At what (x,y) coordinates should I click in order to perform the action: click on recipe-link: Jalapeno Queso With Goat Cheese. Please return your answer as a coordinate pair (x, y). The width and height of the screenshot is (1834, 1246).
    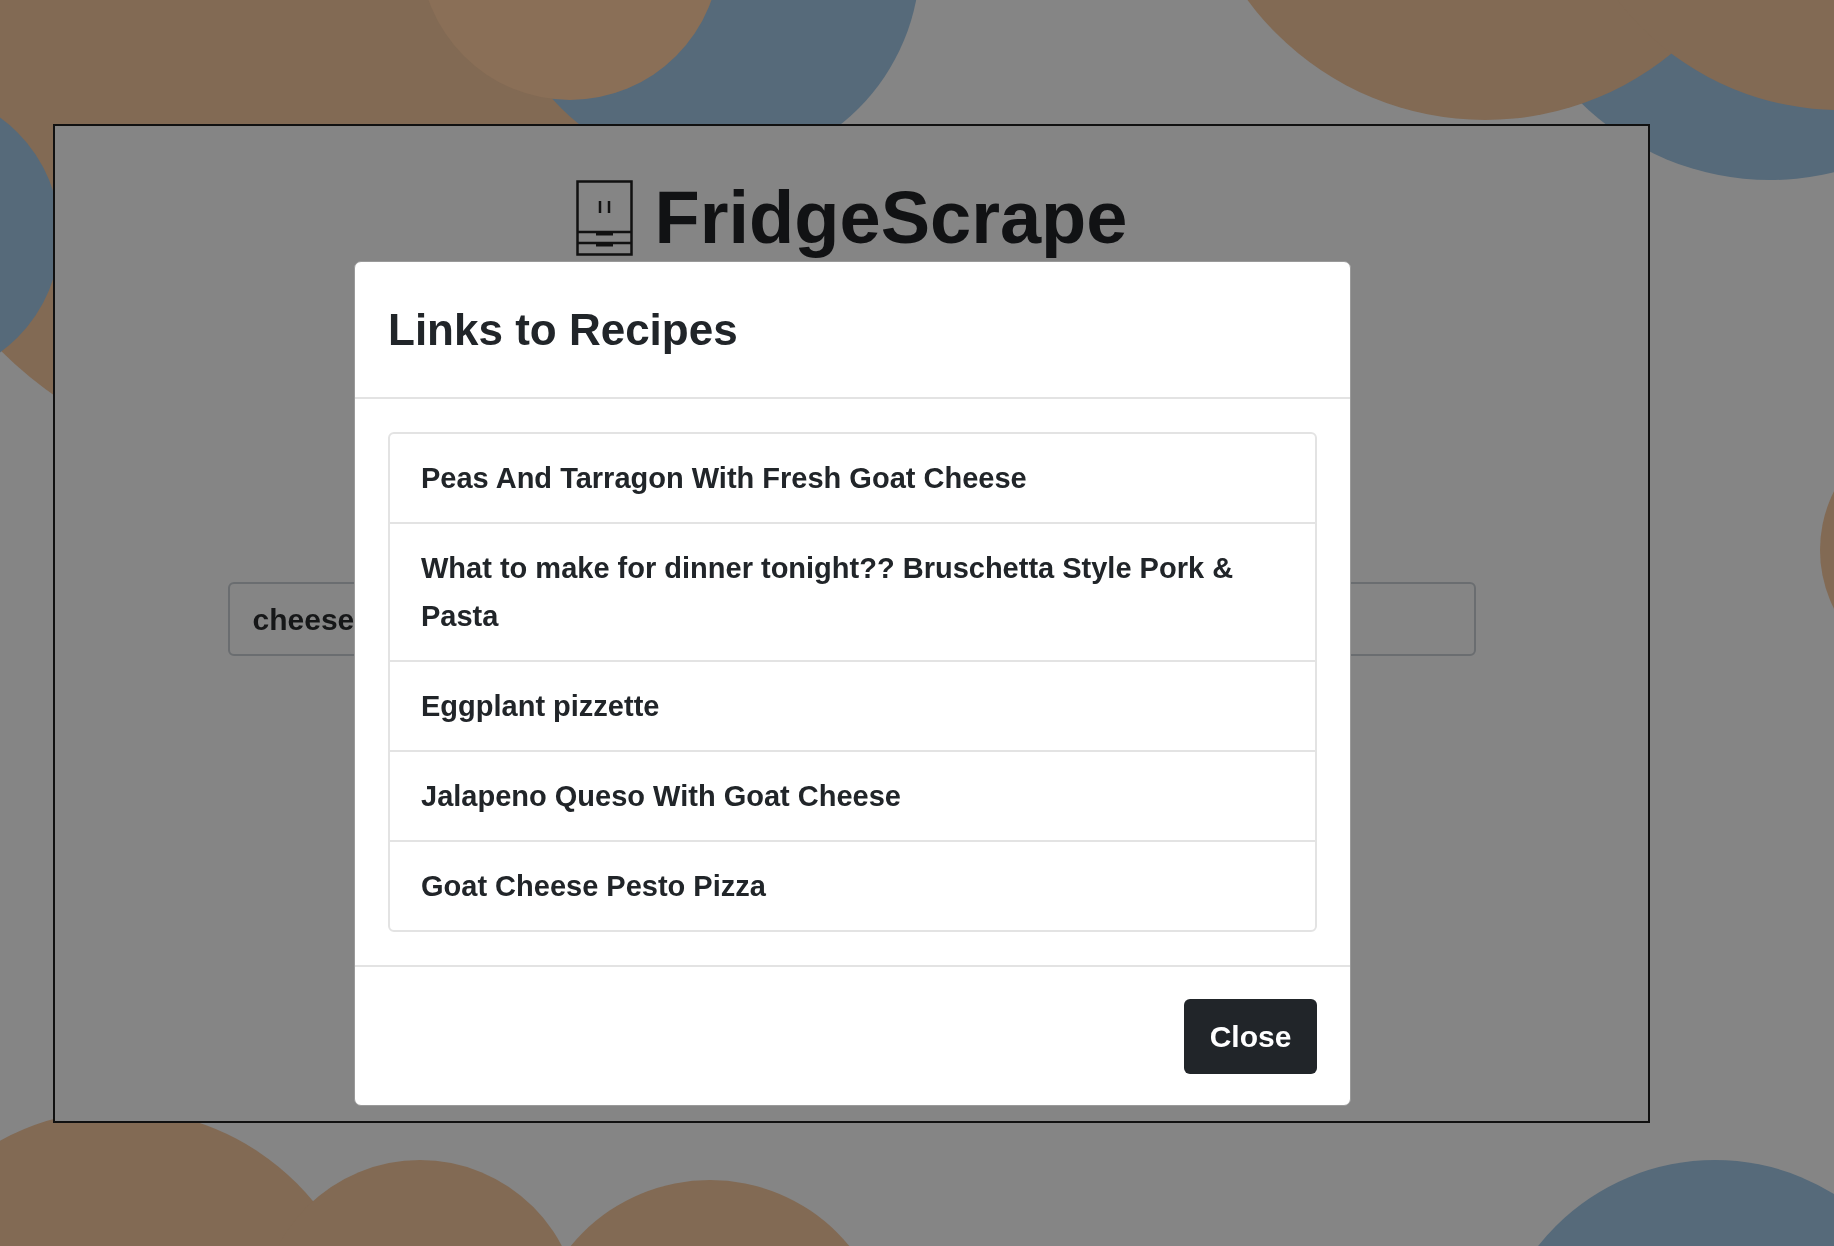
    Looking at the image, I should click on (852, 795).